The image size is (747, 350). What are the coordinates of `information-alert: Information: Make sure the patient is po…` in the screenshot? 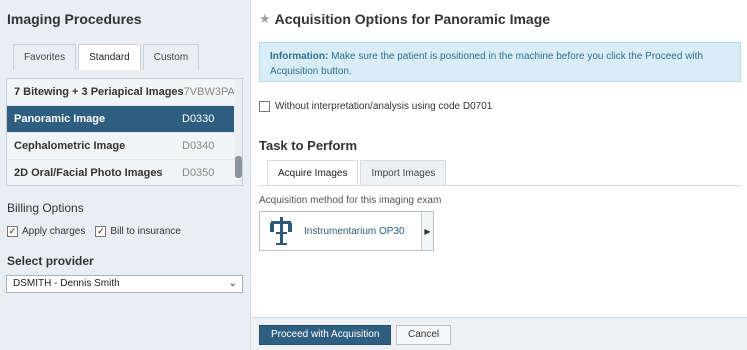 It's located at (500, 62).